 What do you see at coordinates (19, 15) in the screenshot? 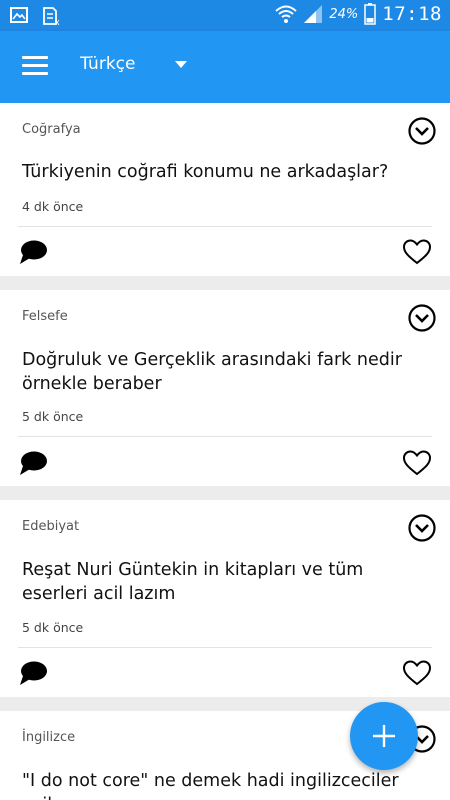
I see `gallery-icon` at bounding box center [19, 15].